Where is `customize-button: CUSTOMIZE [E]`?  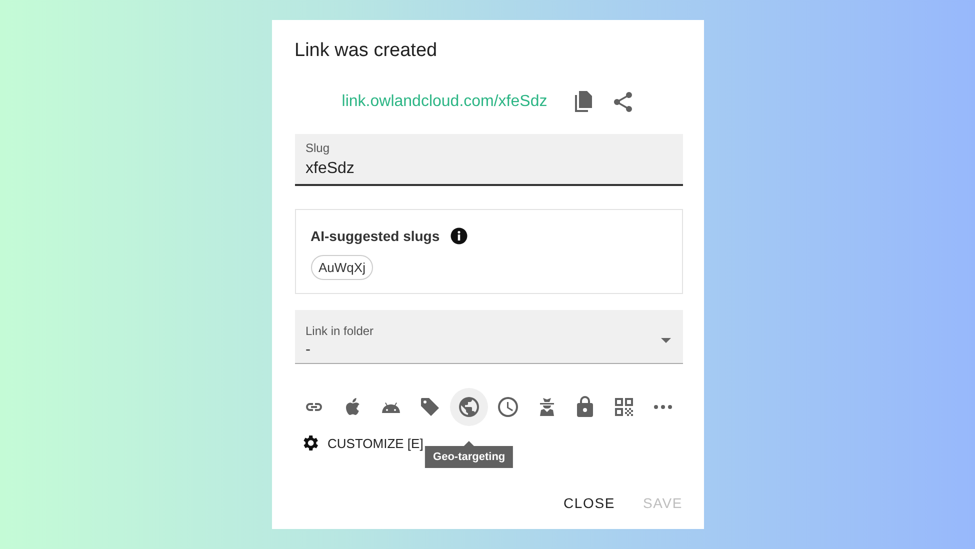 customize-button: CUSTOMIZE [E] is located at coordinates (359, 443).